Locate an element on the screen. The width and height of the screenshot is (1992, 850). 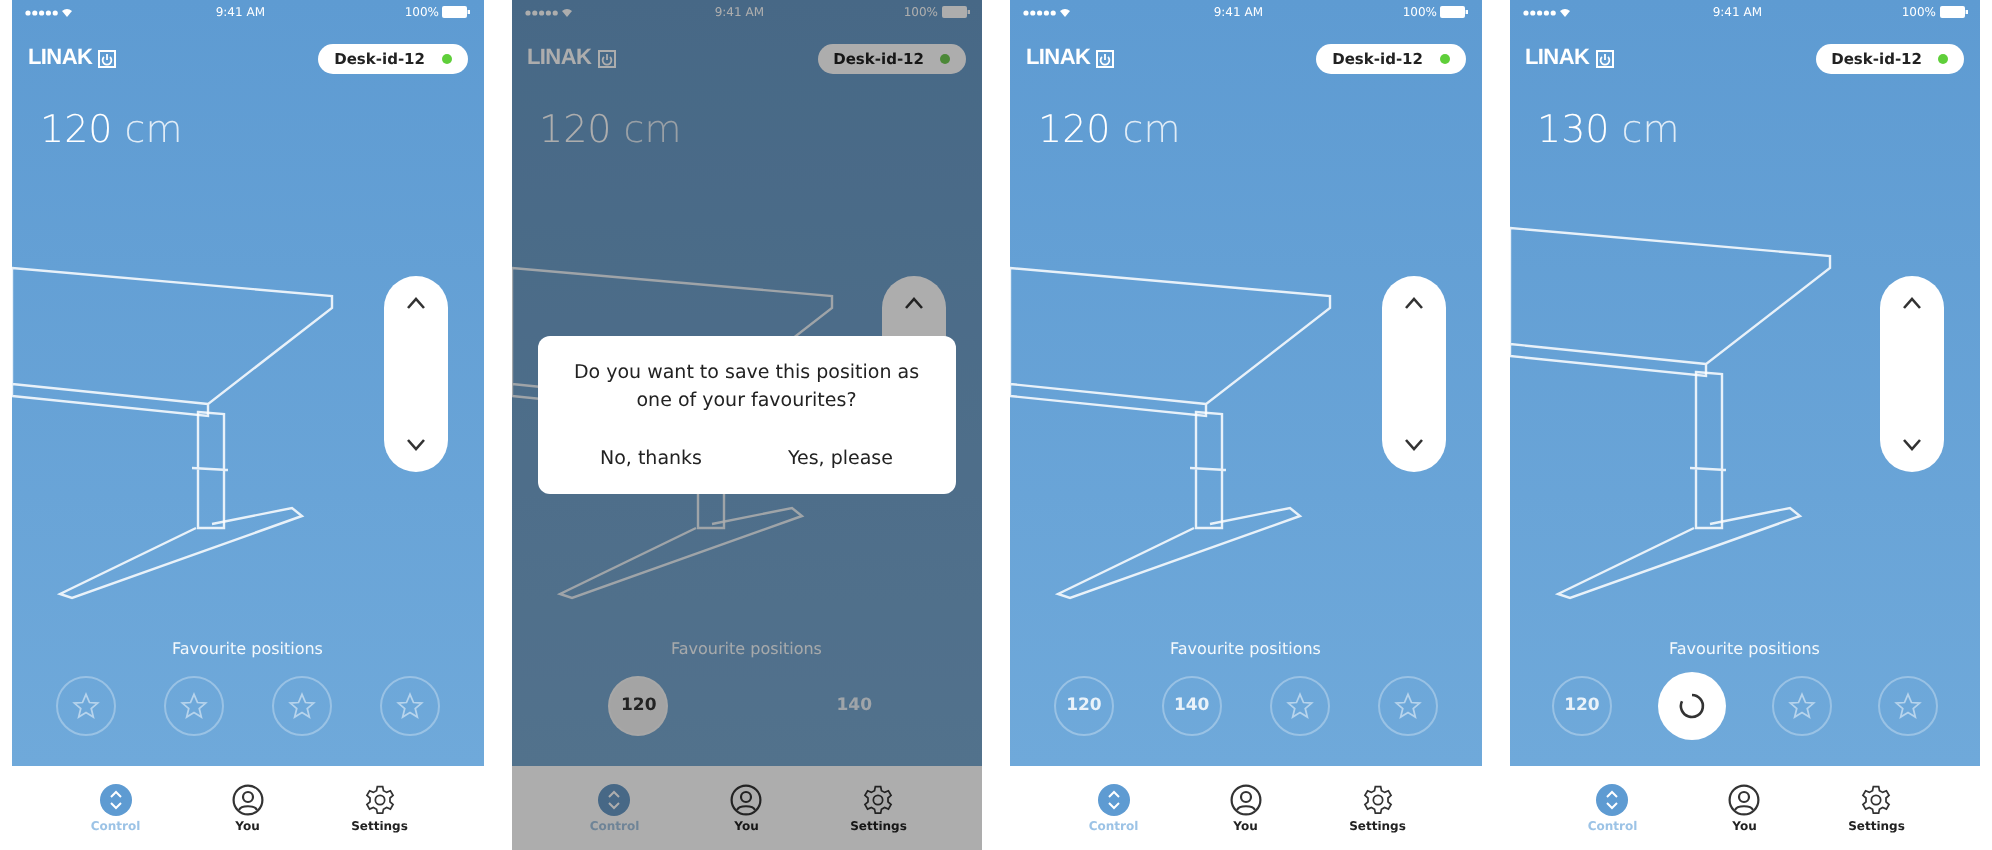
dialog-button: Yes, please is located at coordinates (840, 458).